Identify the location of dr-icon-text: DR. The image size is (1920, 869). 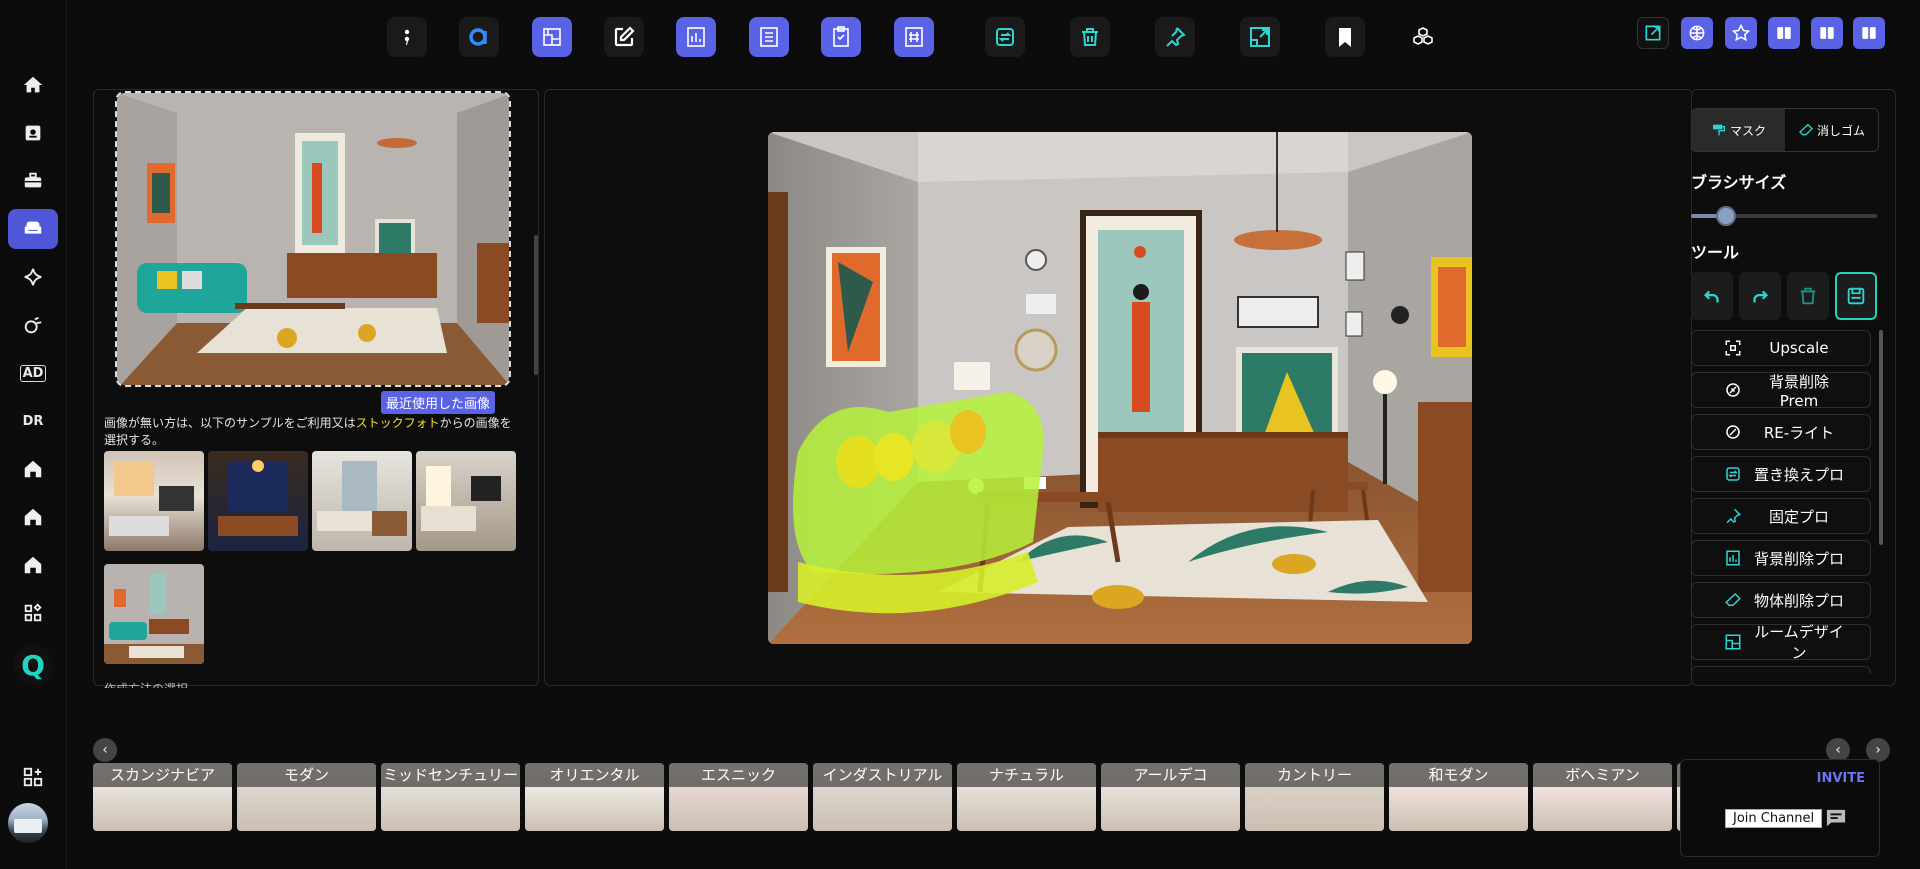
(33, 421).